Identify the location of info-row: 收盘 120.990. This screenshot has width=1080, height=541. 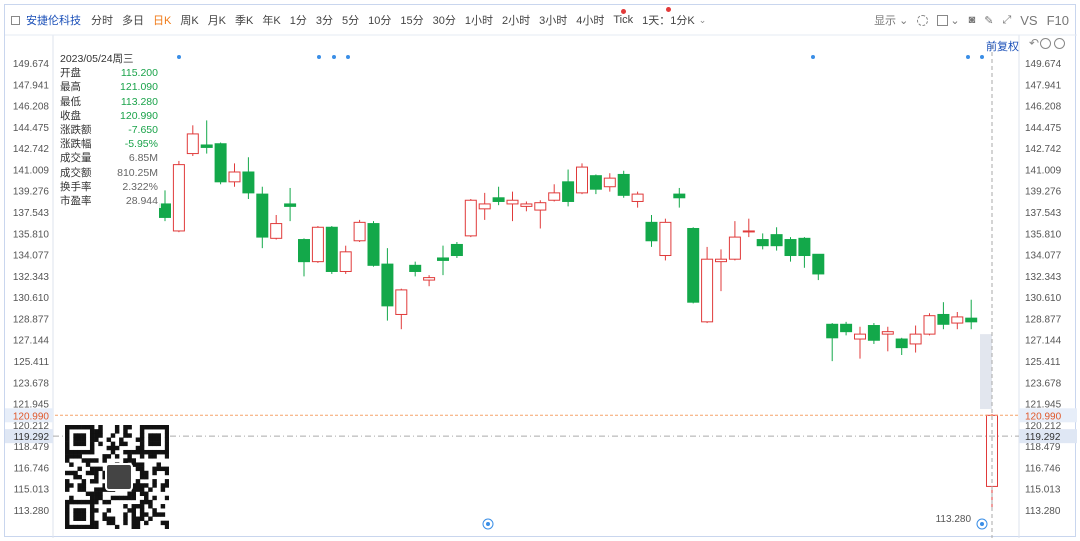
(109, 116).